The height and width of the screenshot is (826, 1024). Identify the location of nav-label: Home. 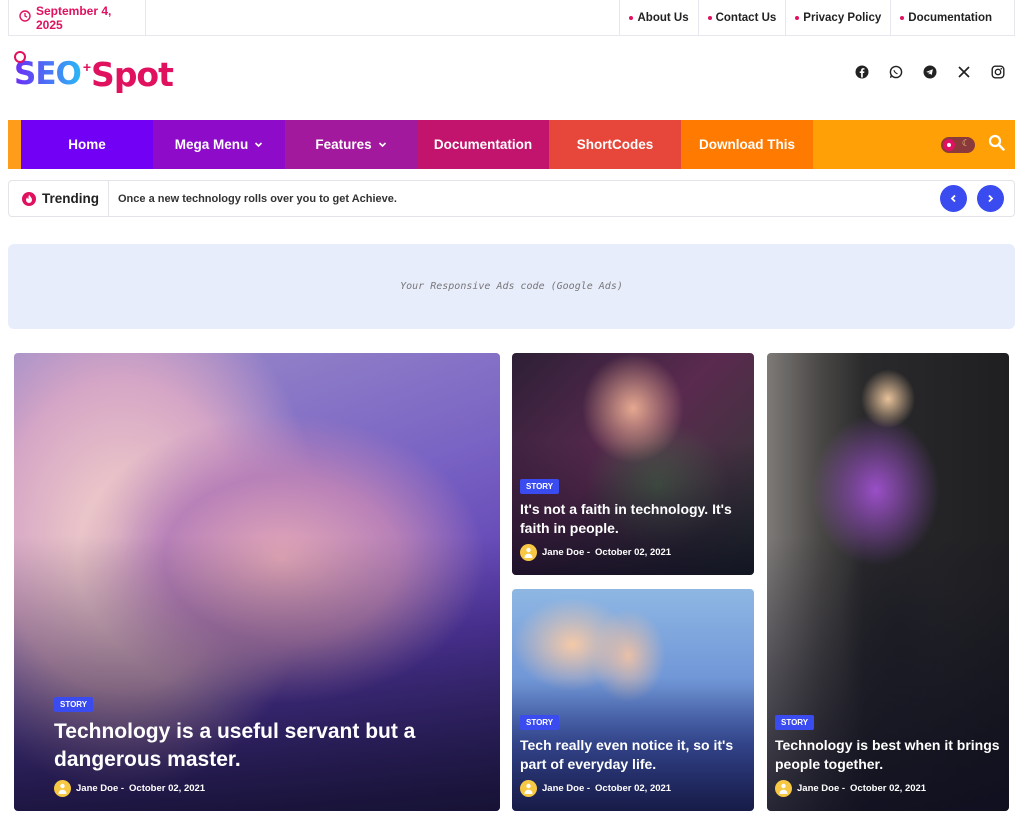
(87, 144).